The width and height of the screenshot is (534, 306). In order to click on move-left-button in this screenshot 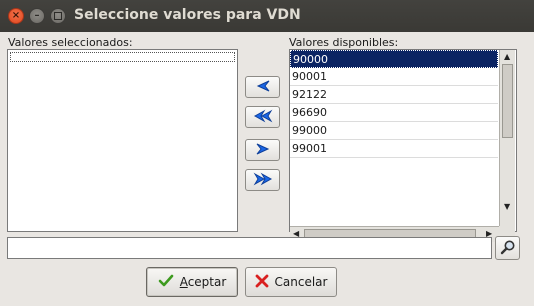, I will do `click(262, 87)`.